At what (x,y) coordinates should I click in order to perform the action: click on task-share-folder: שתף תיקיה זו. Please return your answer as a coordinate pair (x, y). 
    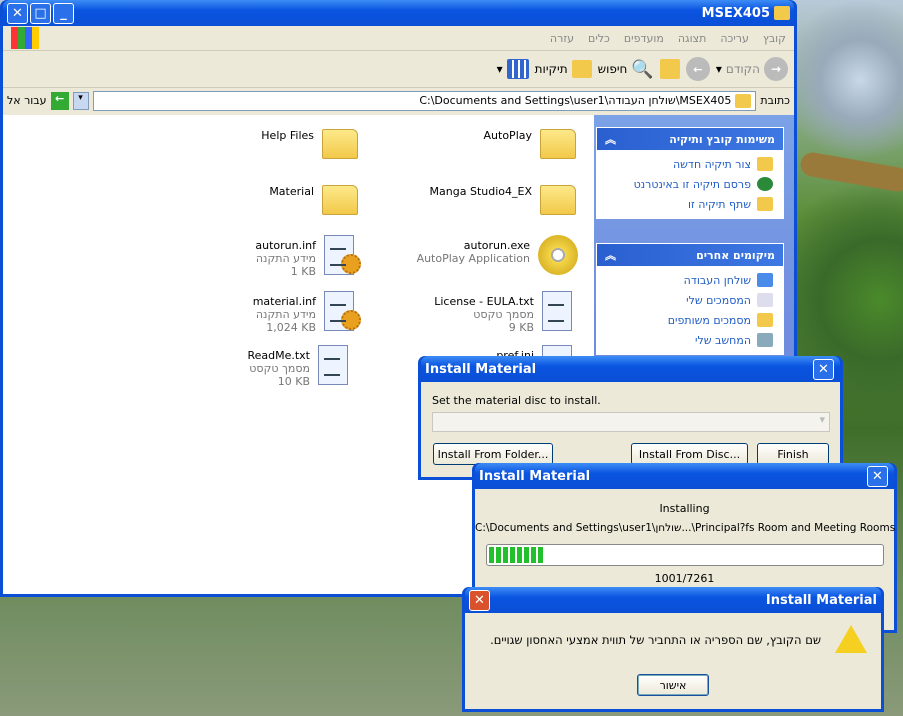
    Looking at the image, I should click on (690, 204).